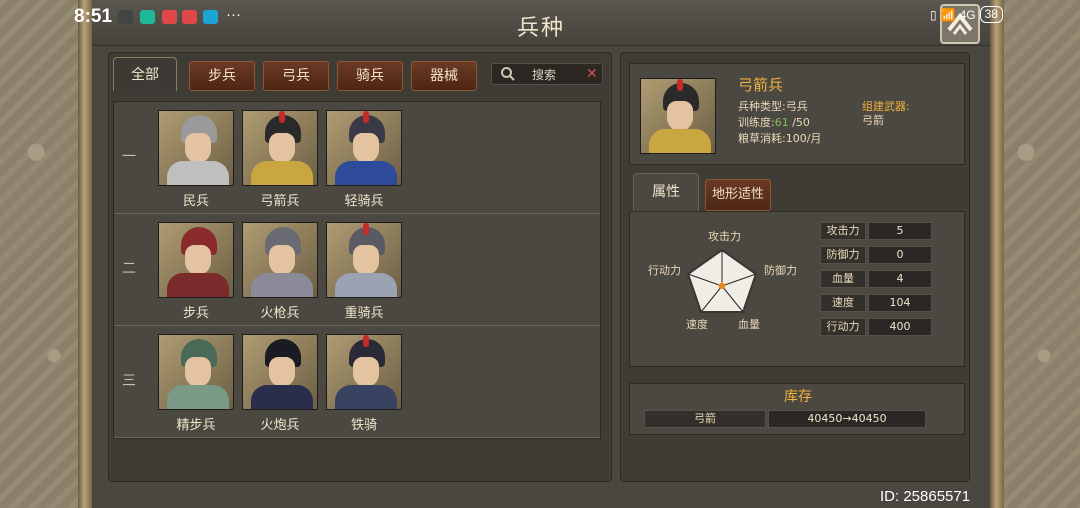 The image size is (1080, 508). I want to click on radar-label-defense: 防御力, so click(780, 270).